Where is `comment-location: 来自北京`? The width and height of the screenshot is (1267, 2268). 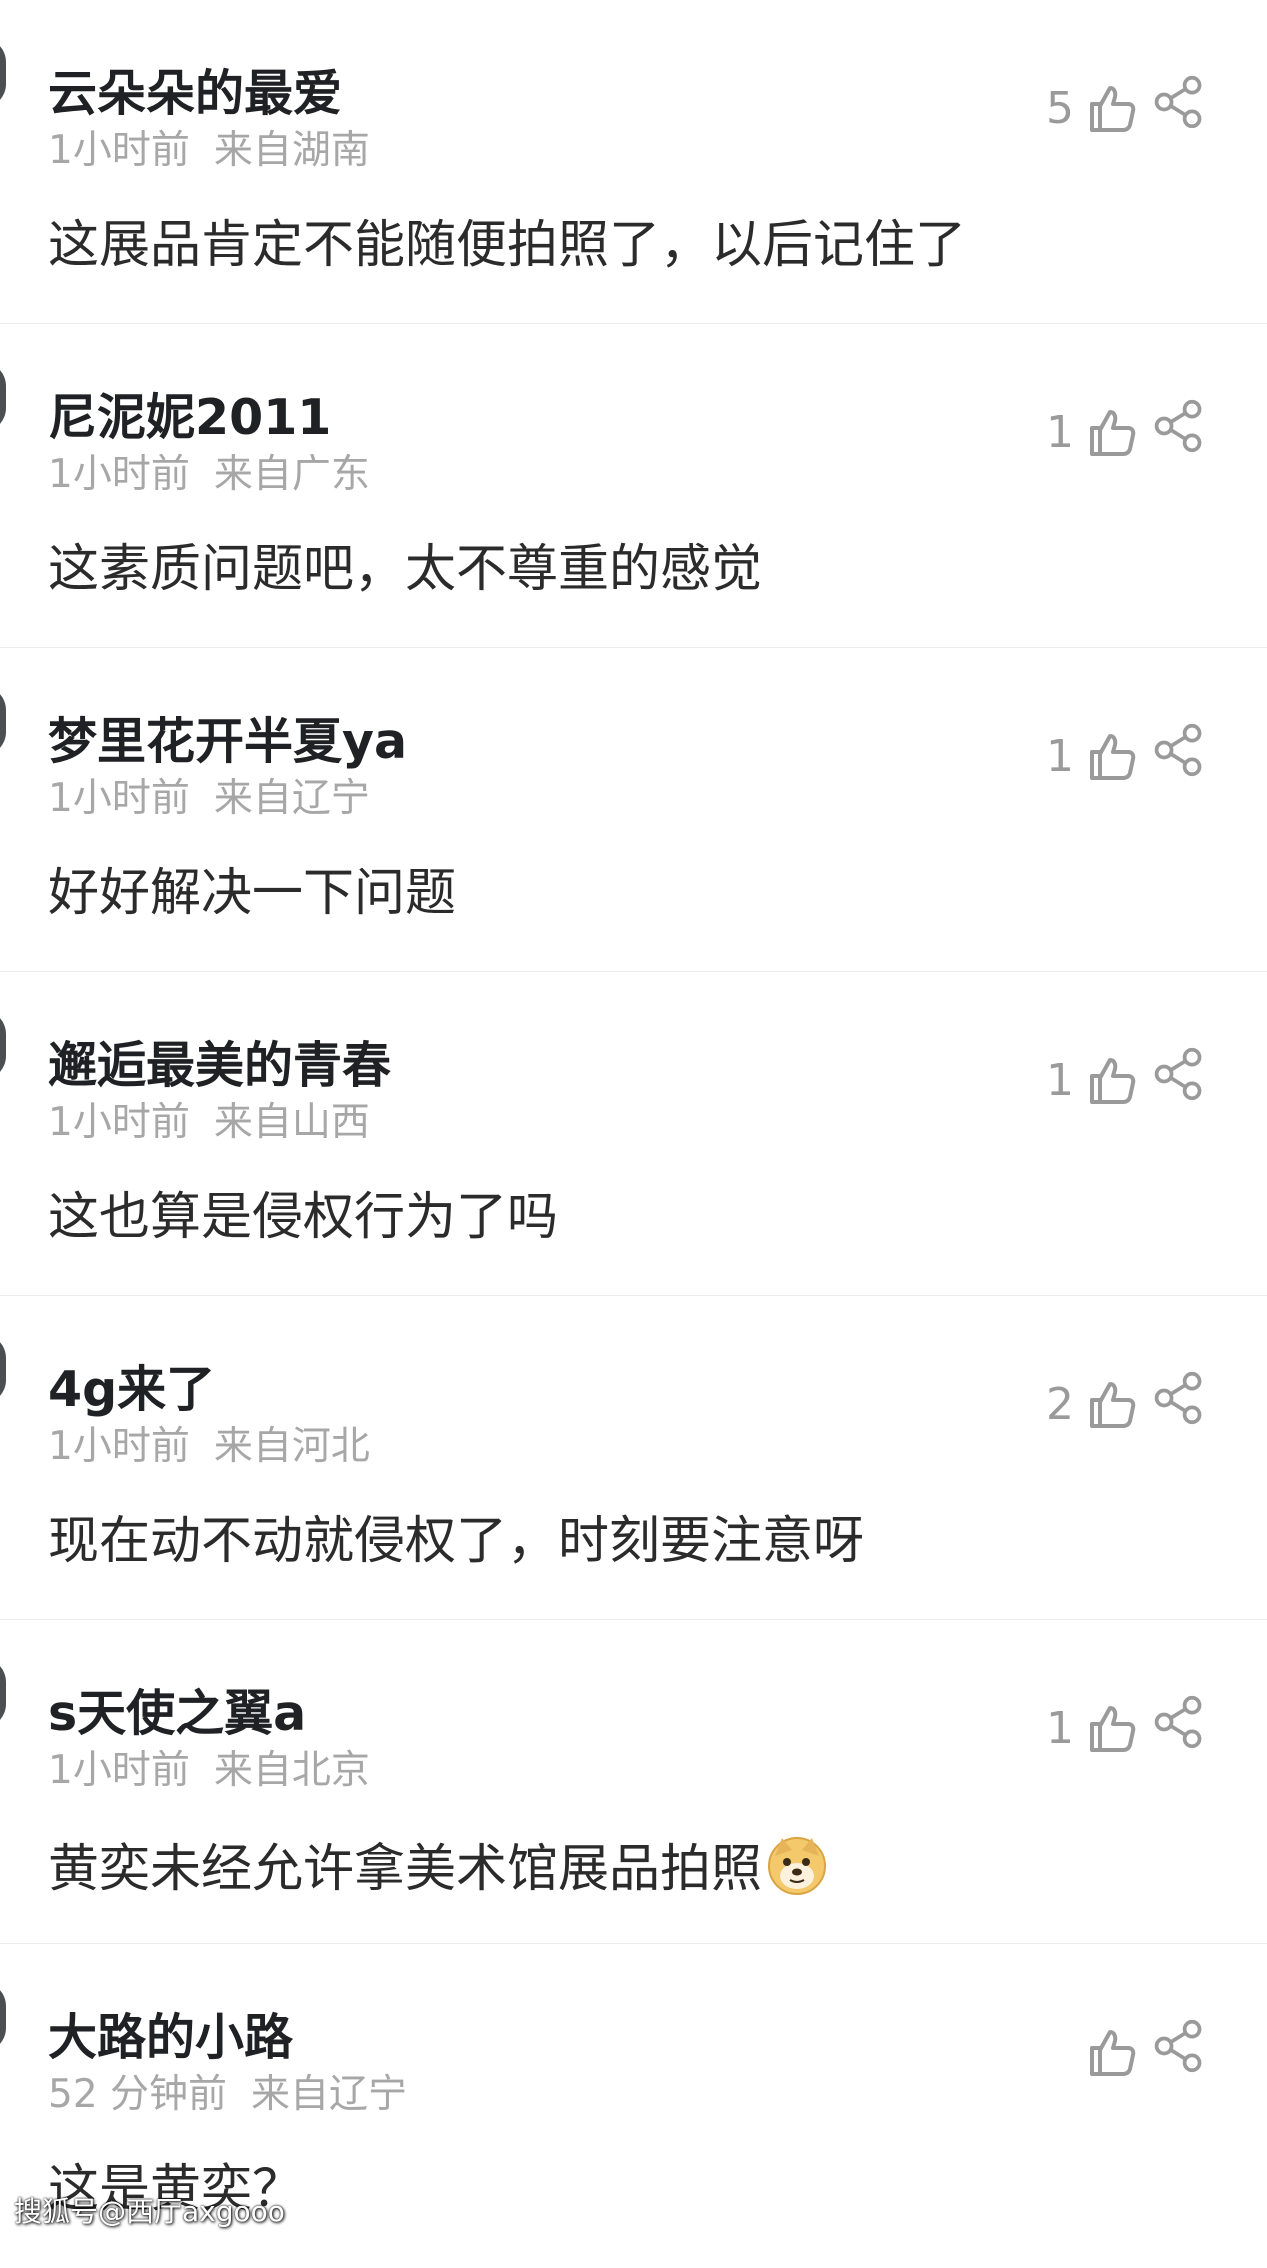
comment-location: 来自北京 is located at coordinates (291, 1770).